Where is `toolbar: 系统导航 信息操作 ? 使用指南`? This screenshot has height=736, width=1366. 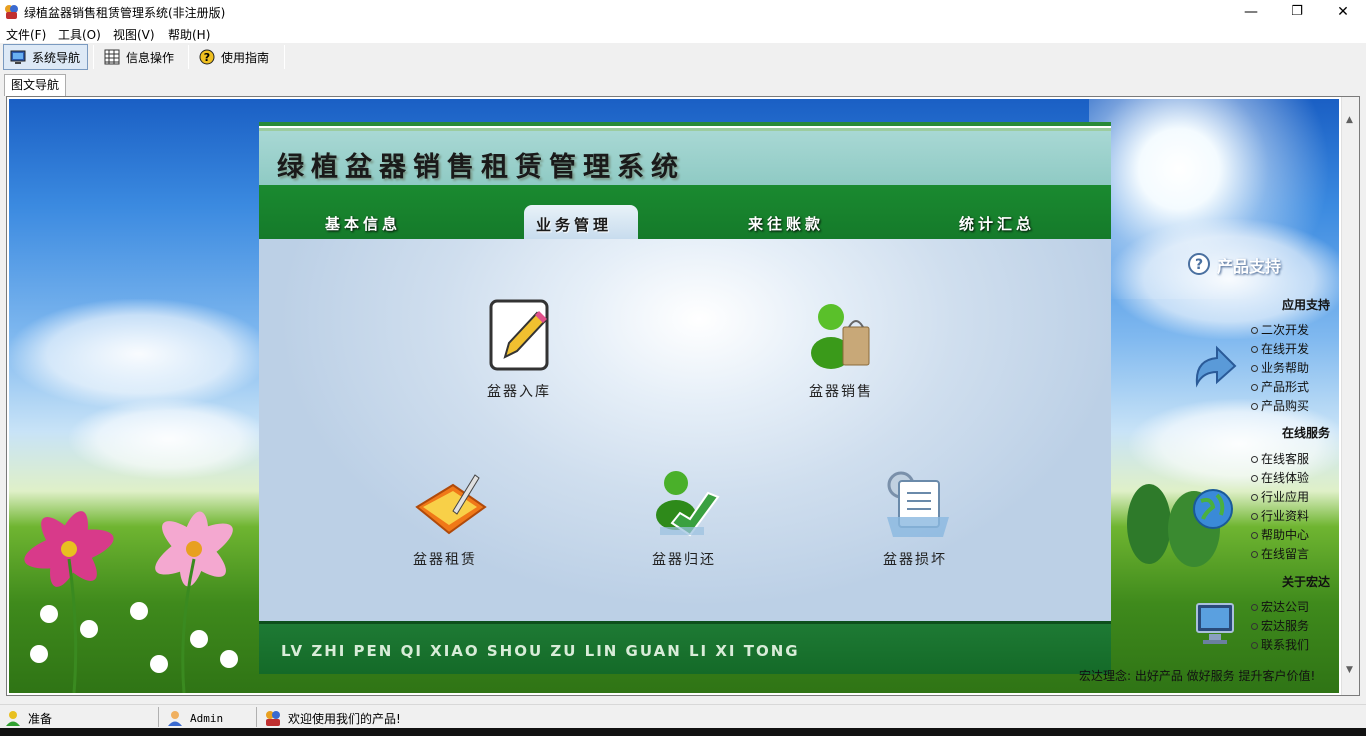
toolbar: 系统导航 信息操作 ? 使用指南 is located at coordinates (683, 57).